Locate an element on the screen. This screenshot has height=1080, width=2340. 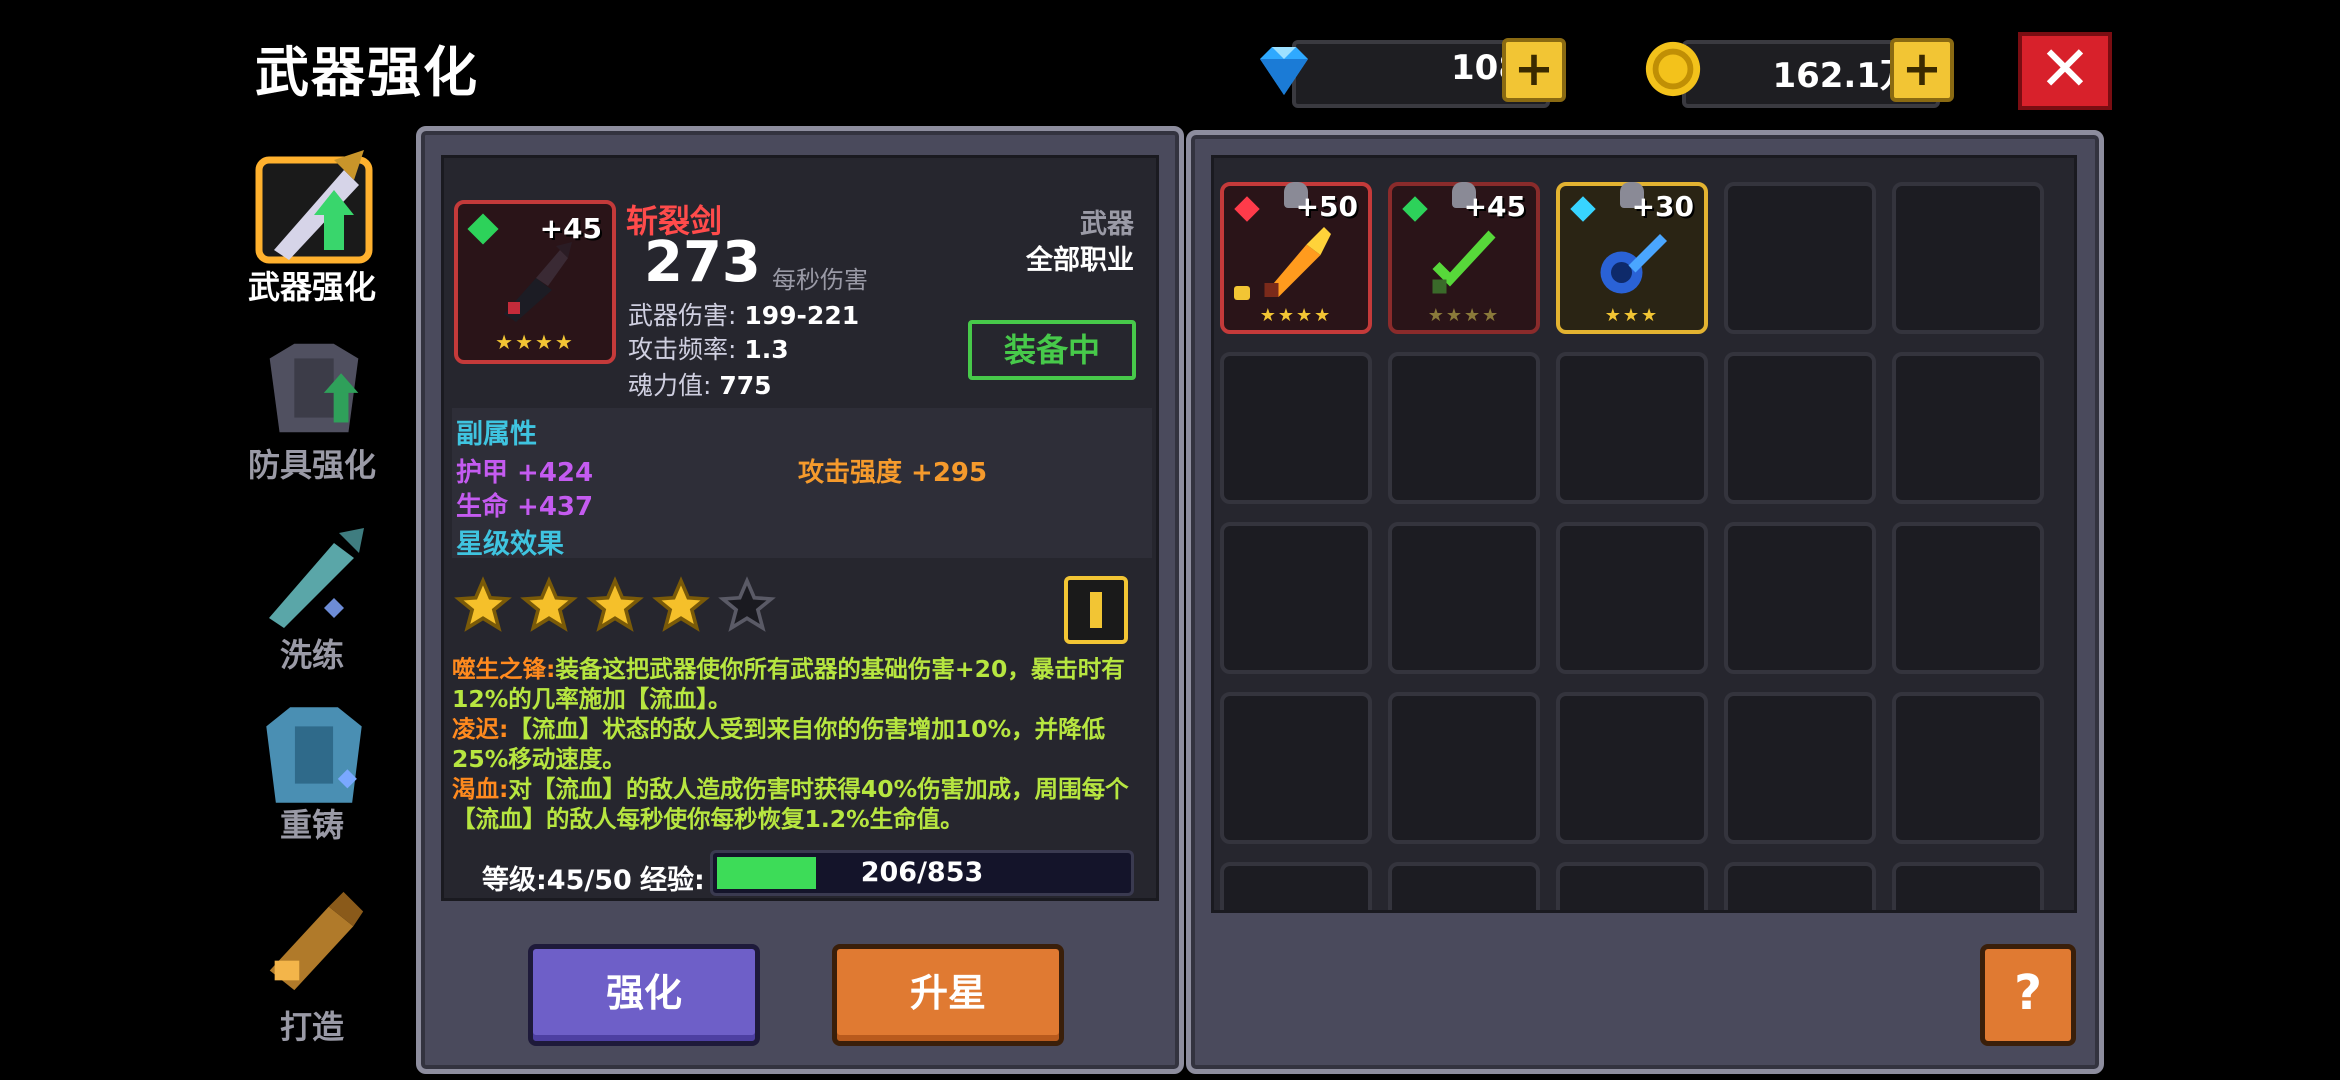
effect-line: 凌迟:【流血】状态的敌人受到来自你的伤害增加10%，并降低25%移动速度。 is located at coordinates (802, 744).